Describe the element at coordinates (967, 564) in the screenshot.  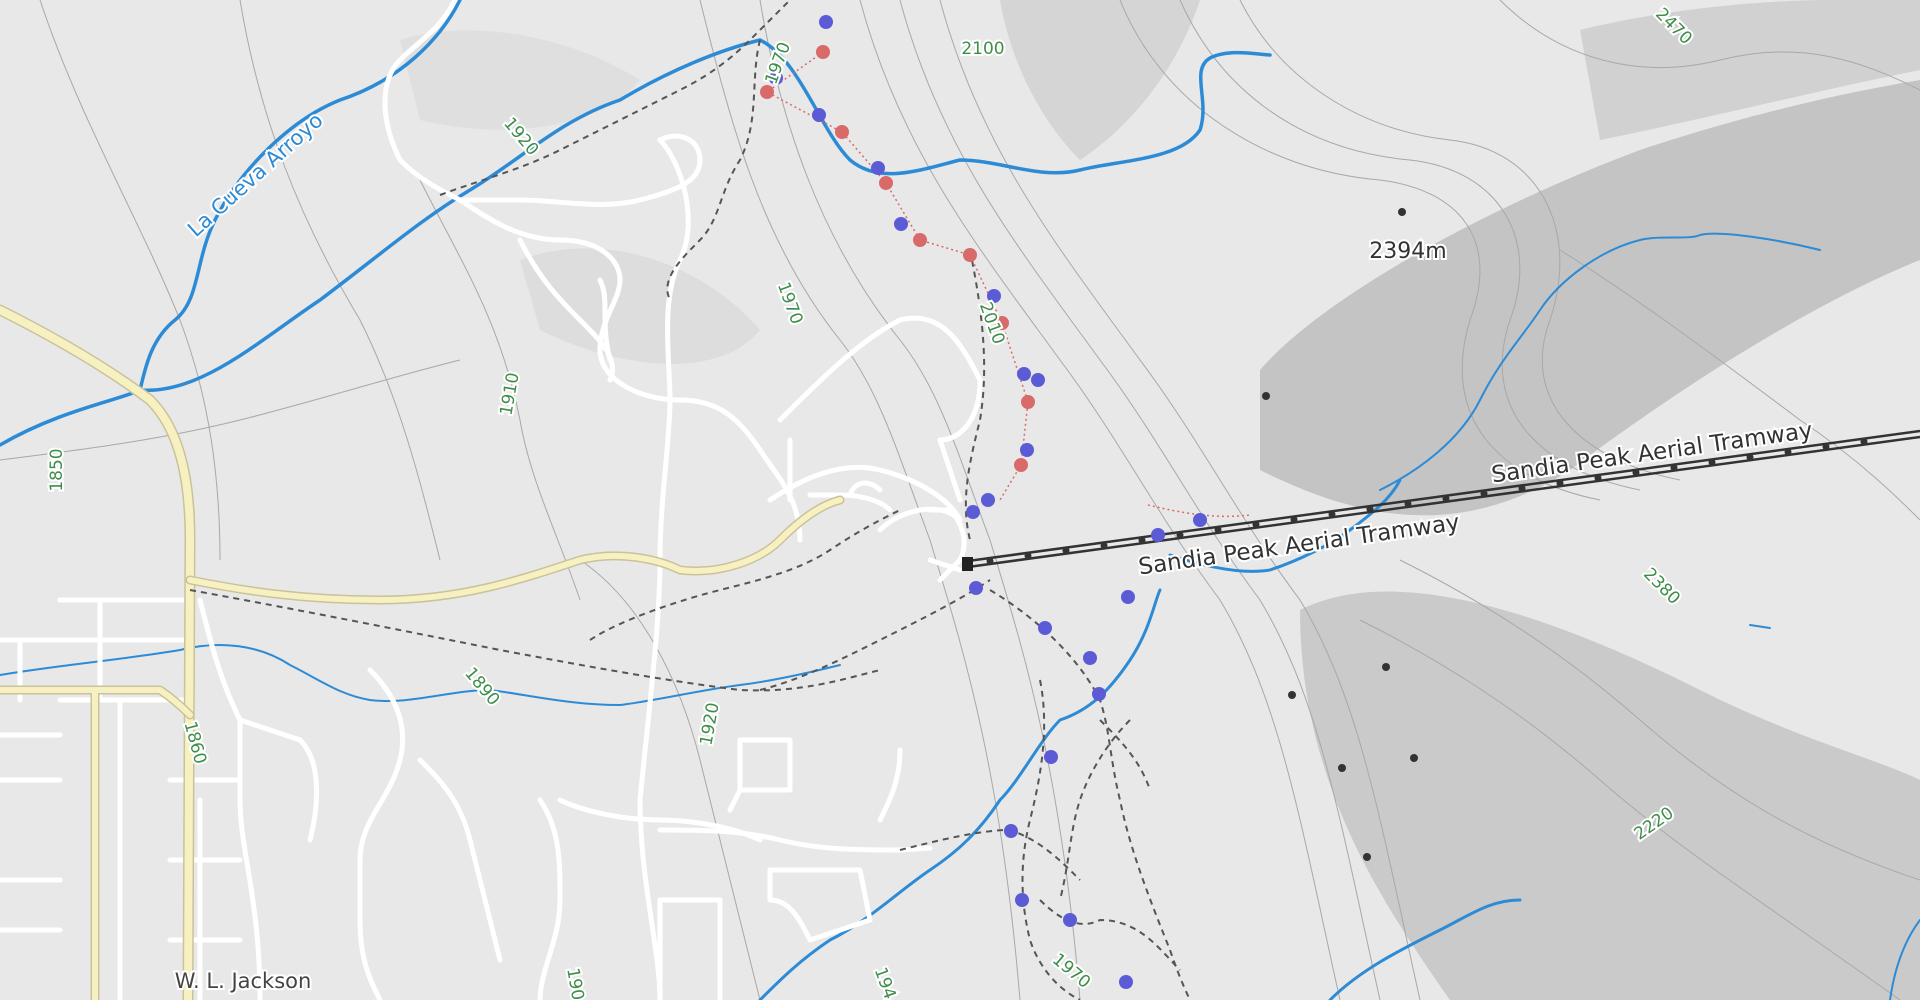
I see `tram-station` at that location.